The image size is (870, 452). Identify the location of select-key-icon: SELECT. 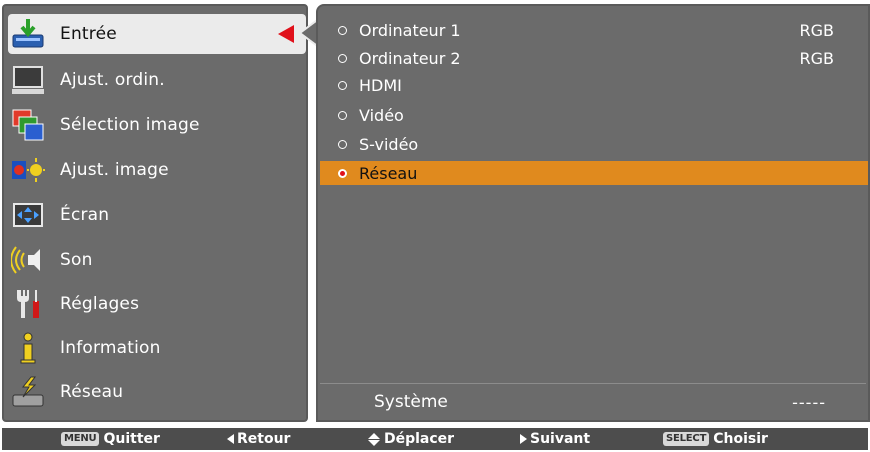
(686, 439).